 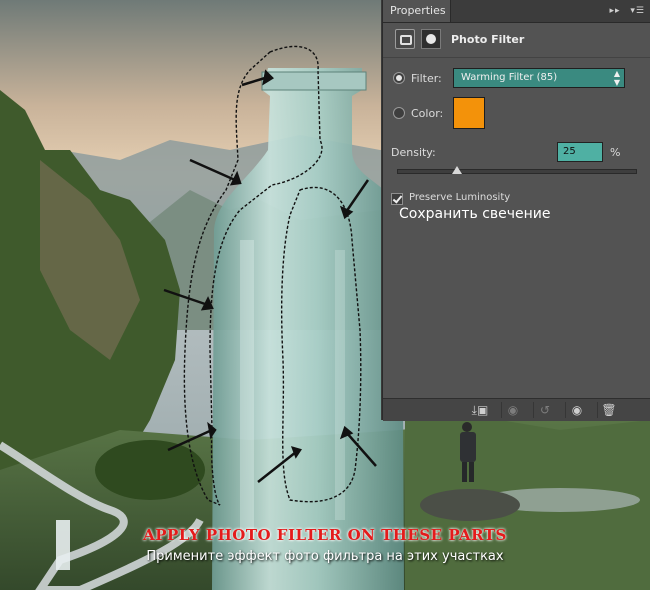 I want to click on preserve-luminosity-checkbox, so click(x=397, y=199).